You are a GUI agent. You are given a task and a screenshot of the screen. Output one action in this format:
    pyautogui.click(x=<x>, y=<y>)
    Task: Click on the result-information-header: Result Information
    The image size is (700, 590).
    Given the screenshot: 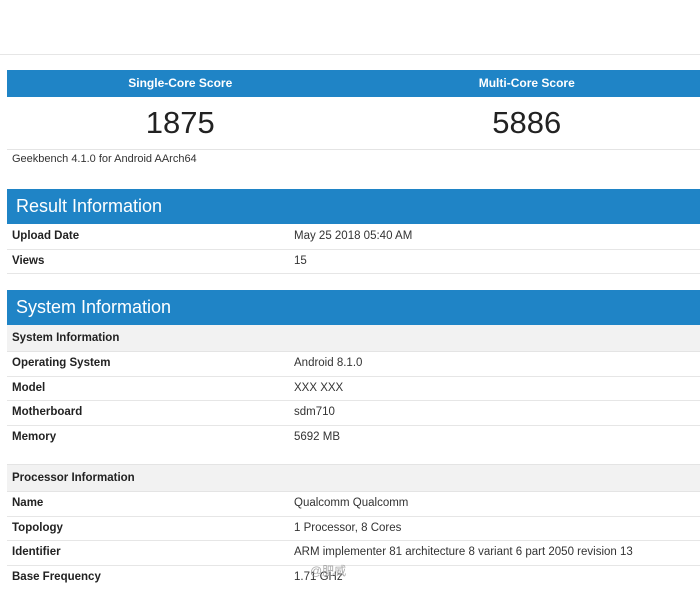 What is the action you would take?
    pyautogui.click(x=353, y=206)
    